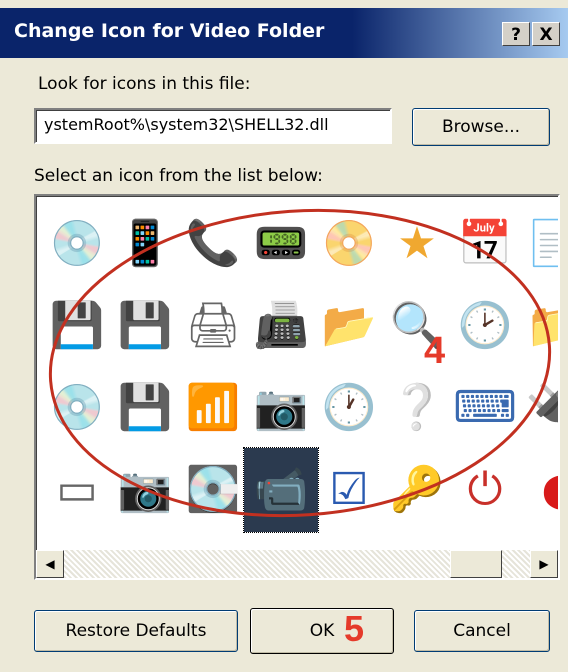  I want to click on scroll-track, so click(297, 564).